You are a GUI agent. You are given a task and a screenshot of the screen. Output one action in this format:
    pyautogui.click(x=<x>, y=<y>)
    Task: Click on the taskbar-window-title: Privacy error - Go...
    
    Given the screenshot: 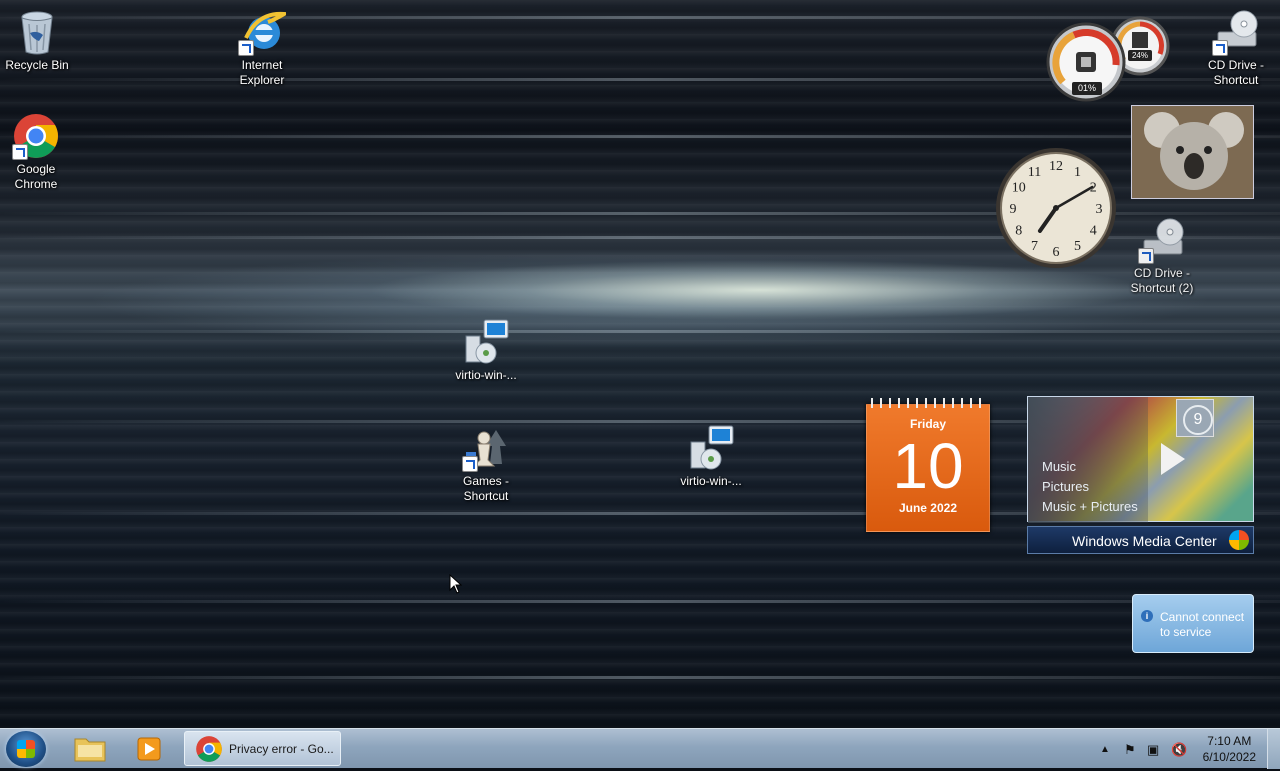 What is the action you would take?
    pyautogui.click(x=281, y=749)
    